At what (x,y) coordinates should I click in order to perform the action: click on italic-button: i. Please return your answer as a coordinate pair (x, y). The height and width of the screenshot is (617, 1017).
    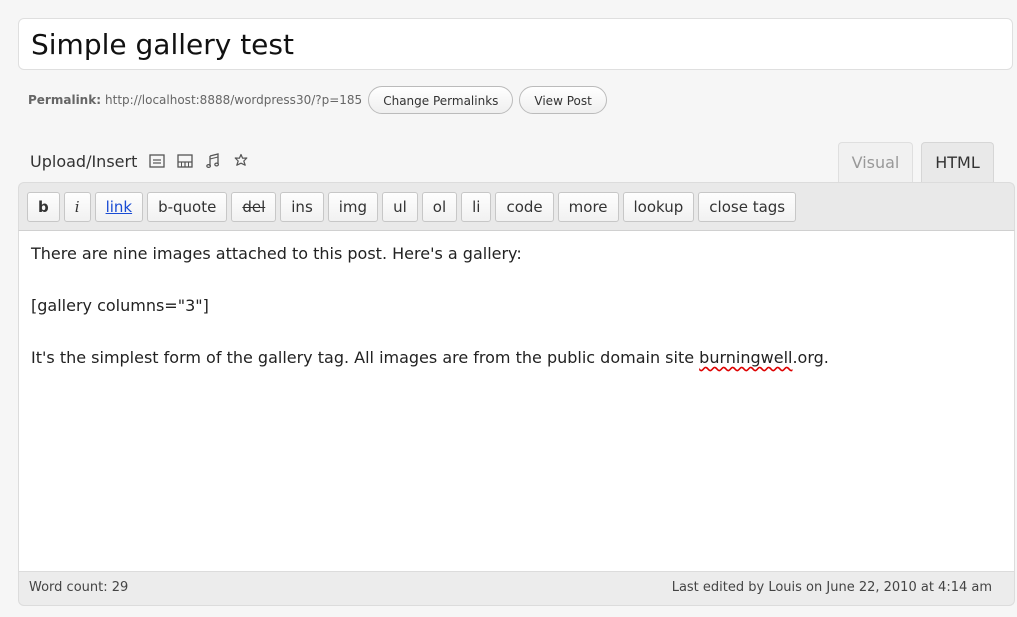
    Looking at the image, I should click on (77, 207).